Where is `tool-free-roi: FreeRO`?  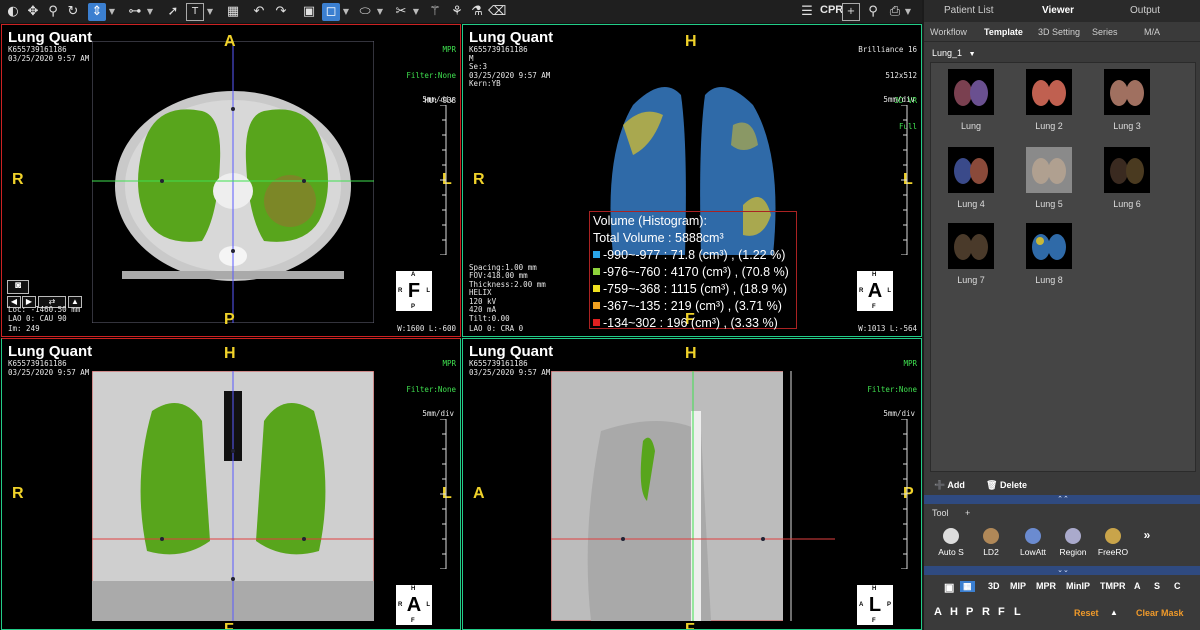 tool-free-roi: FreeRO is located at coordinates (1113, 542).